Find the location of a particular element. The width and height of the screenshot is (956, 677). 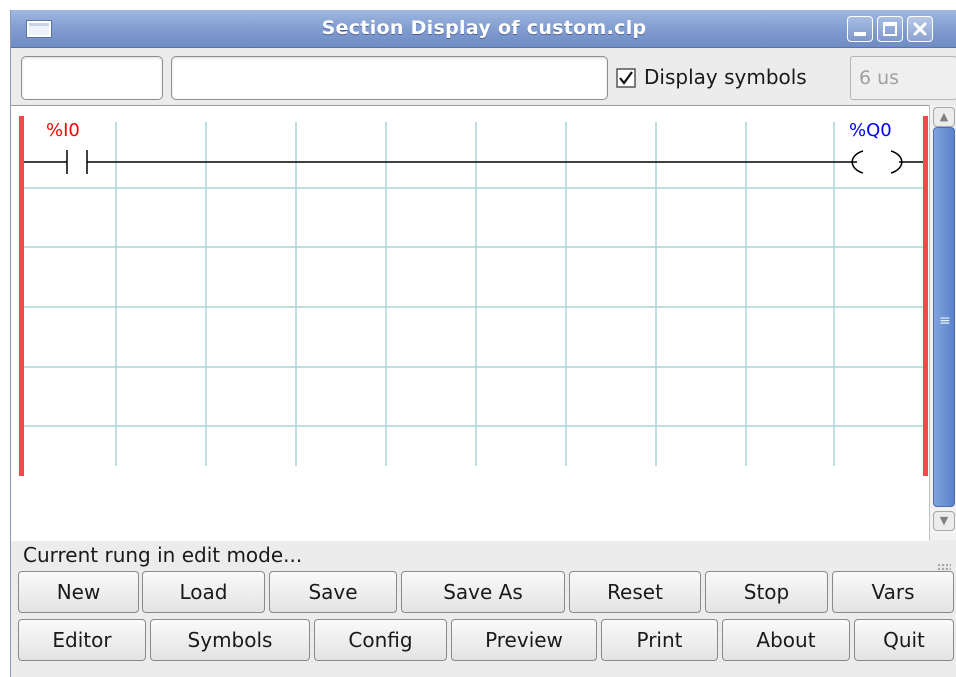

scrollbar-thumb: ≡ is located at coordinates (944, 317).